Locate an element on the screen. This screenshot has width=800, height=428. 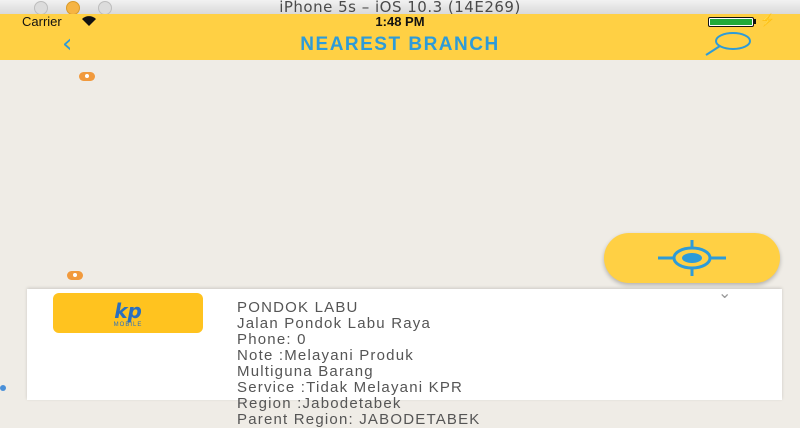
branch-service: Service :Tidak Melayani KPR is located at coordinates (350, 387).